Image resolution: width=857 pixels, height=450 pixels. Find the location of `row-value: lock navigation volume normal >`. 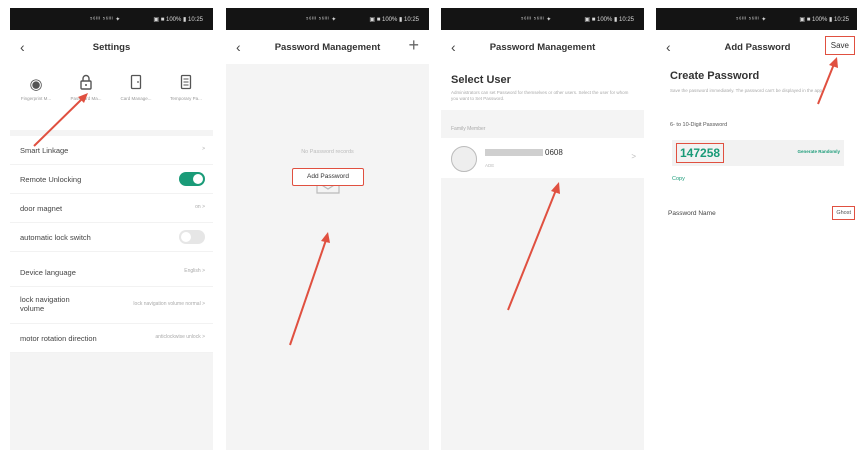

row-value: lock navigation volume normal > is located at coordinates (169, 304).